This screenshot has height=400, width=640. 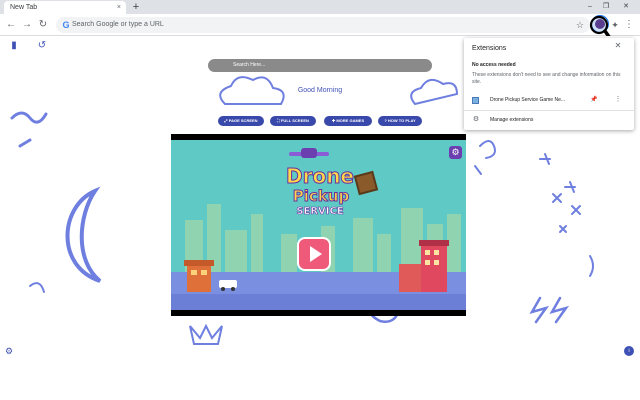 I want to click on gear-icon: ⚙, so click(x=476, y=119).